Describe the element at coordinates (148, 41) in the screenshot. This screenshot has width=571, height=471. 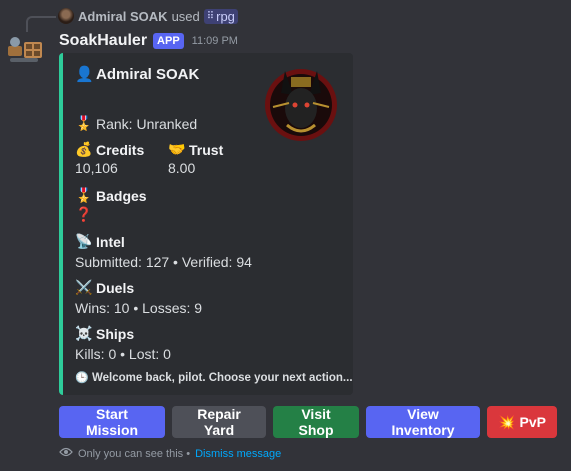
I see `message-header: SoakHauler APP 11:09 PM` at that location.